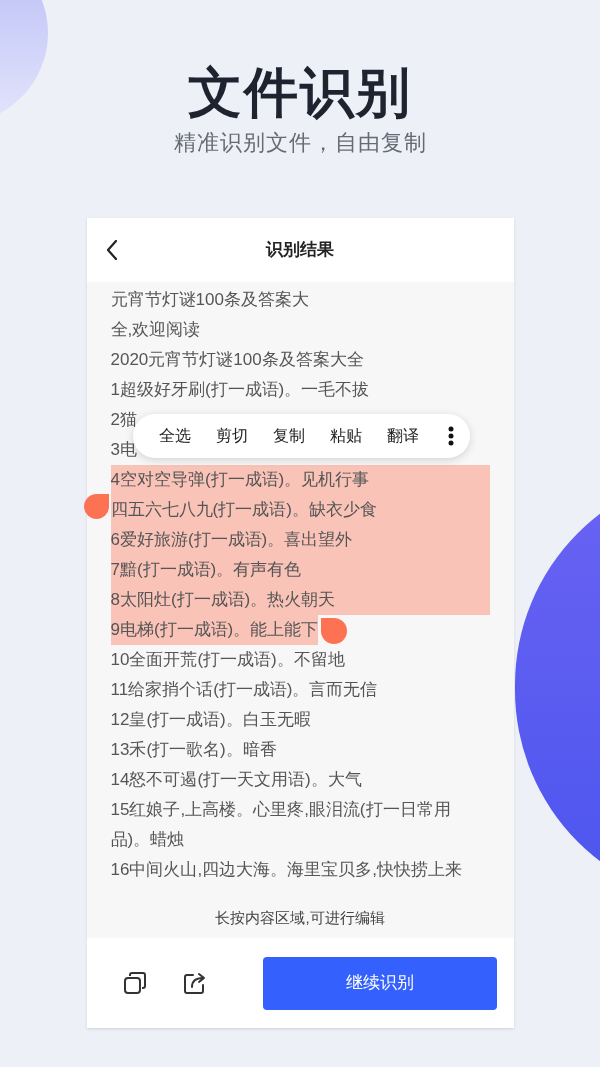  What do you see at coordinates (209, 300) in the screenshot?
I see `text-line: 元宵节灯谜100条及答案大` at bounding box center [209, 300].